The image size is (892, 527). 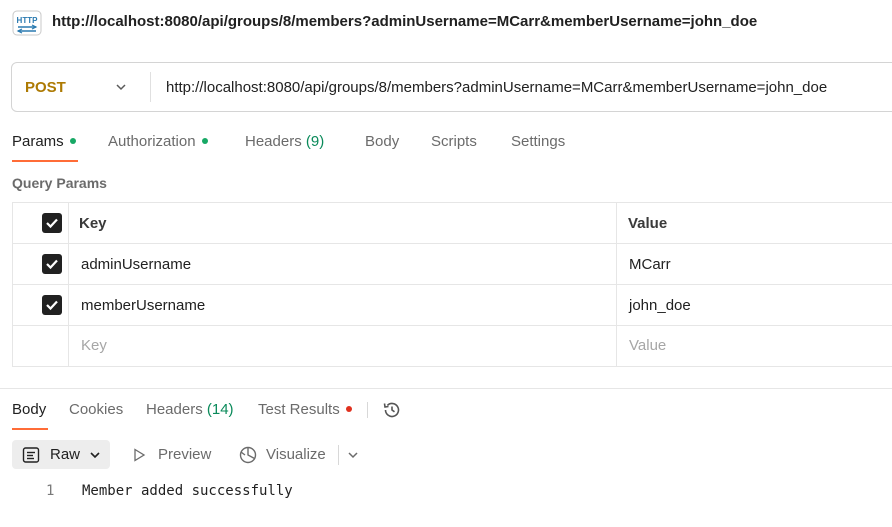 What do you see at coordinates (296, 454) in the screenshot?
I see `visualize-button: Visualize` at bounding box center [296, 454].